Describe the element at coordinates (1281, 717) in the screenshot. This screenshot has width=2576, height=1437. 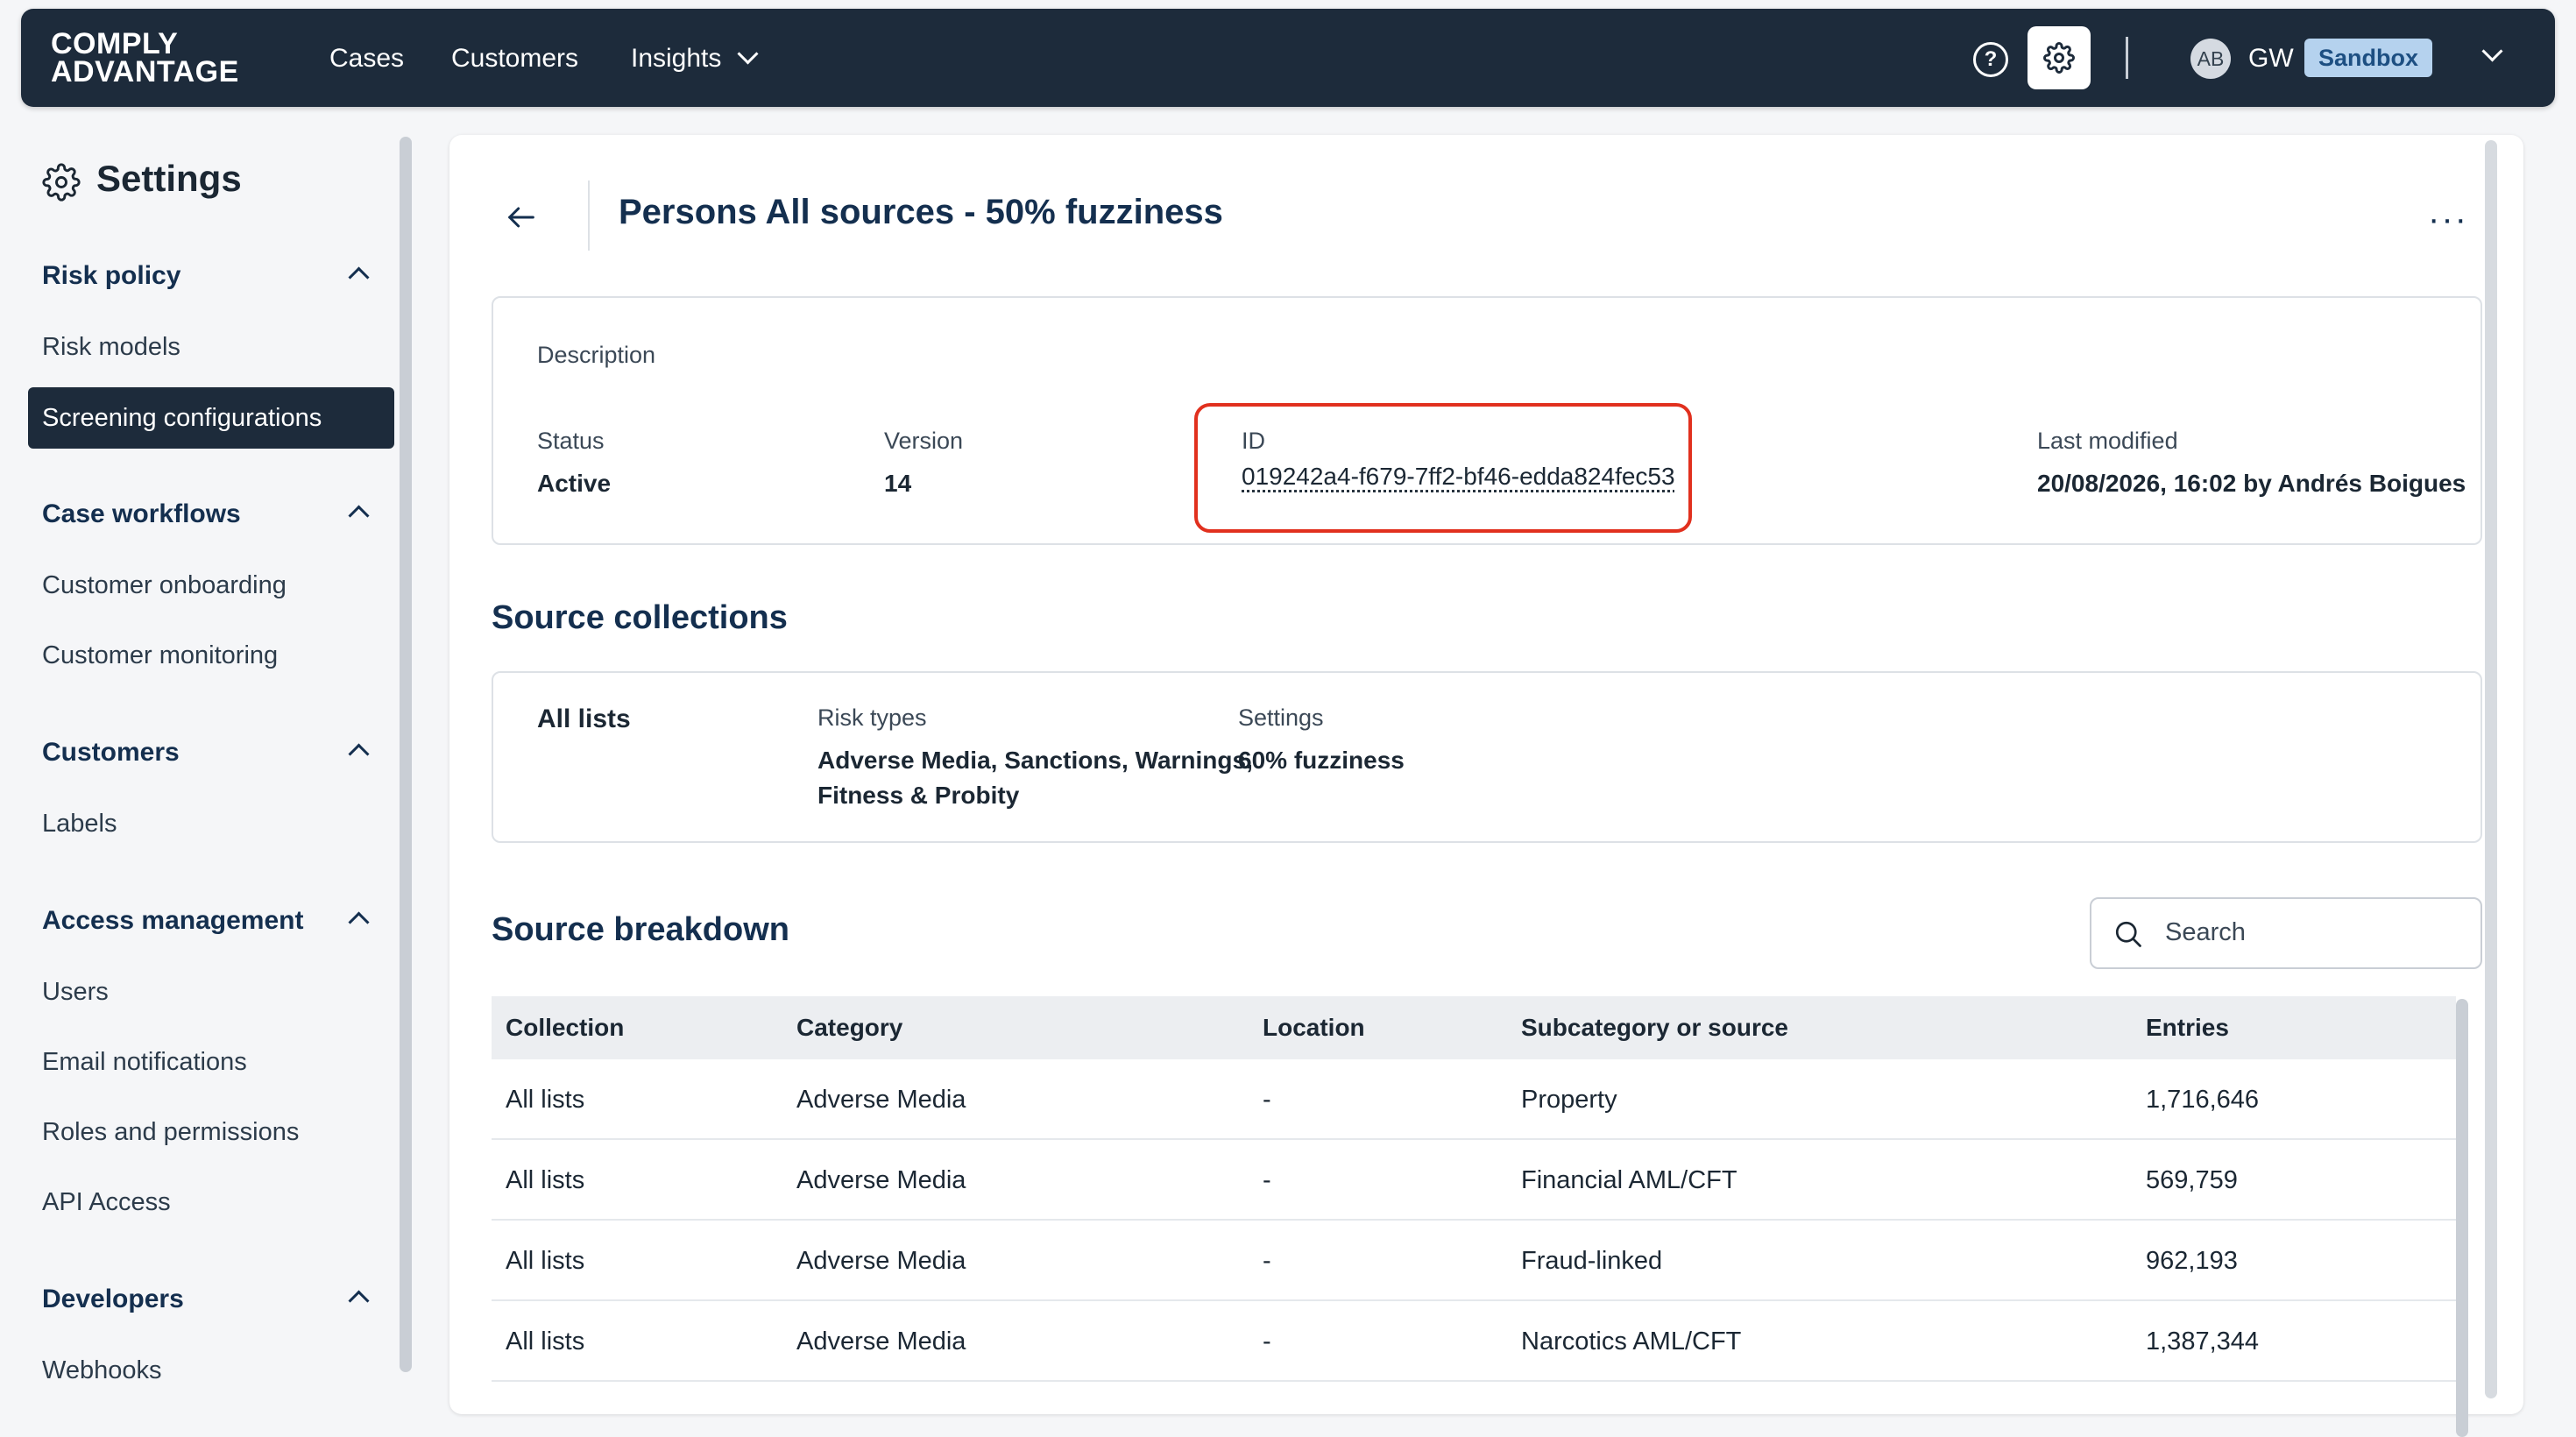
I see `settings-label: Settings` at that location.